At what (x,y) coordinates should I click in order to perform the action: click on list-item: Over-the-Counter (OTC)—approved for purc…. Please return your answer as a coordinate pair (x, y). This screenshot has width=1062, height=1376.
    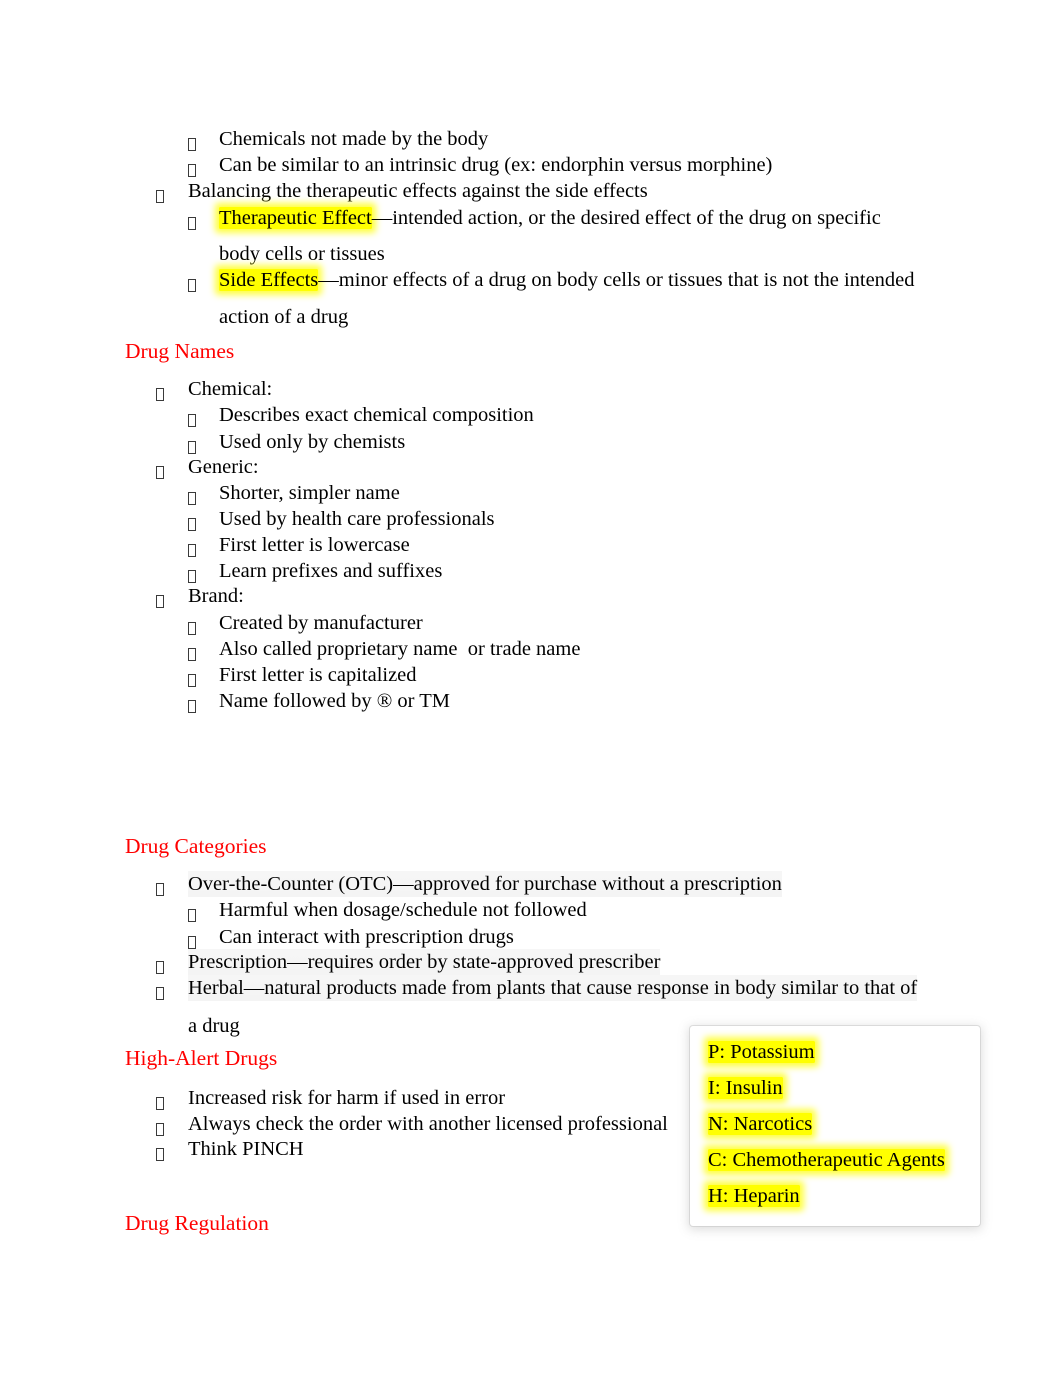
    Looking at the image, I should click on (391, 884).